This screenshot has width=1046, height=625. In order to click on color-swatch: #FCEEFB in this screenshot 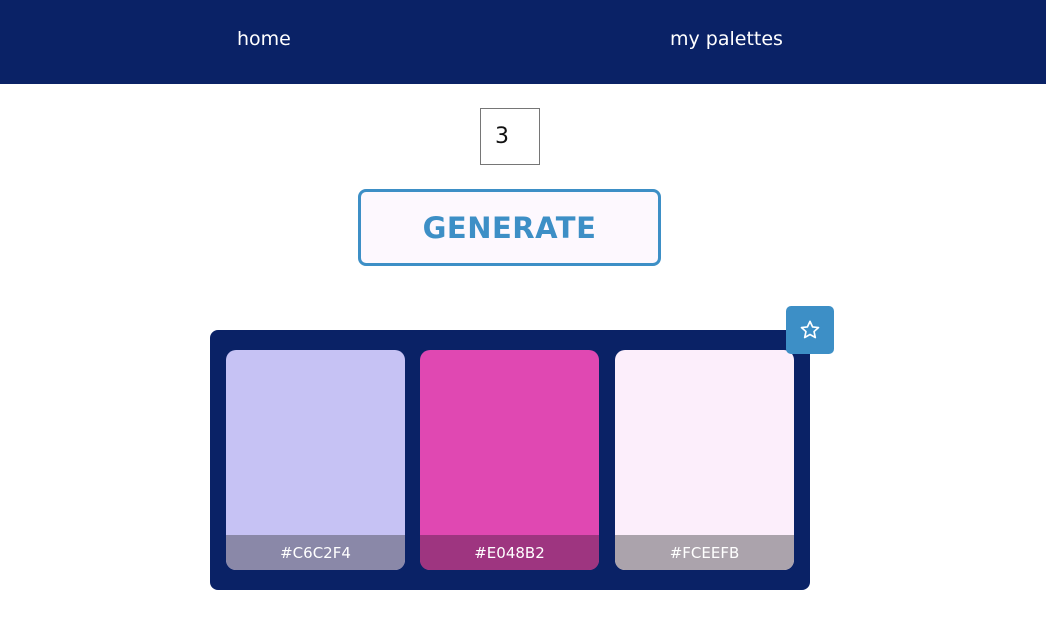, I will do `click(704, 460)`.